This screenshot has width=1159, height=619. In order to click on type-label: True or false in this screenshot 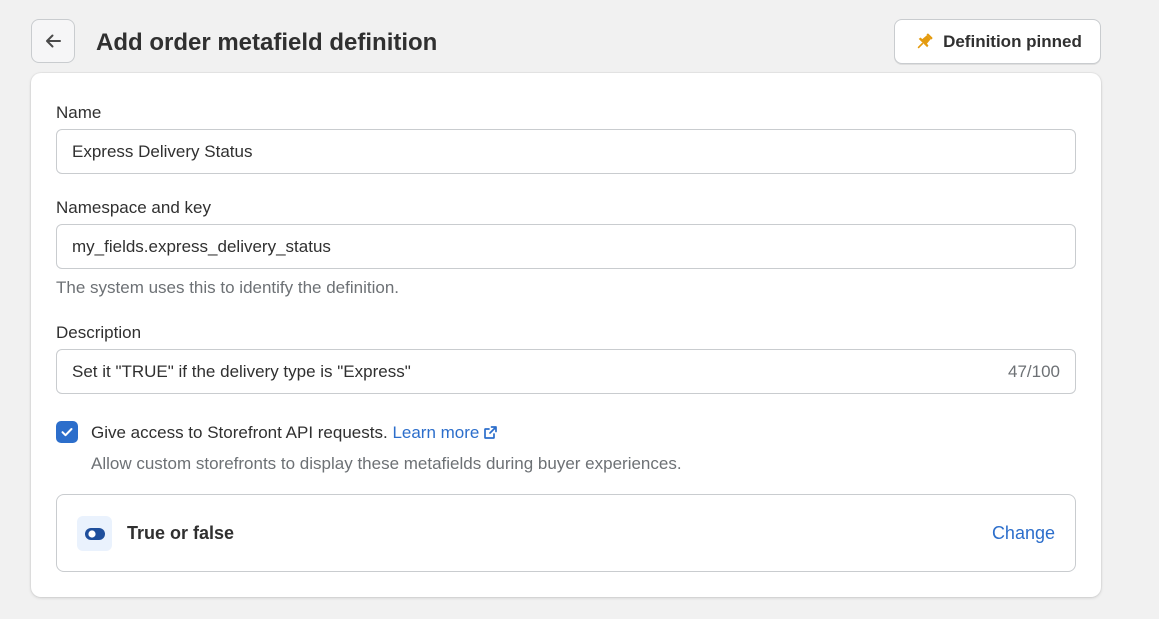, I will do `click(181, 533)`.